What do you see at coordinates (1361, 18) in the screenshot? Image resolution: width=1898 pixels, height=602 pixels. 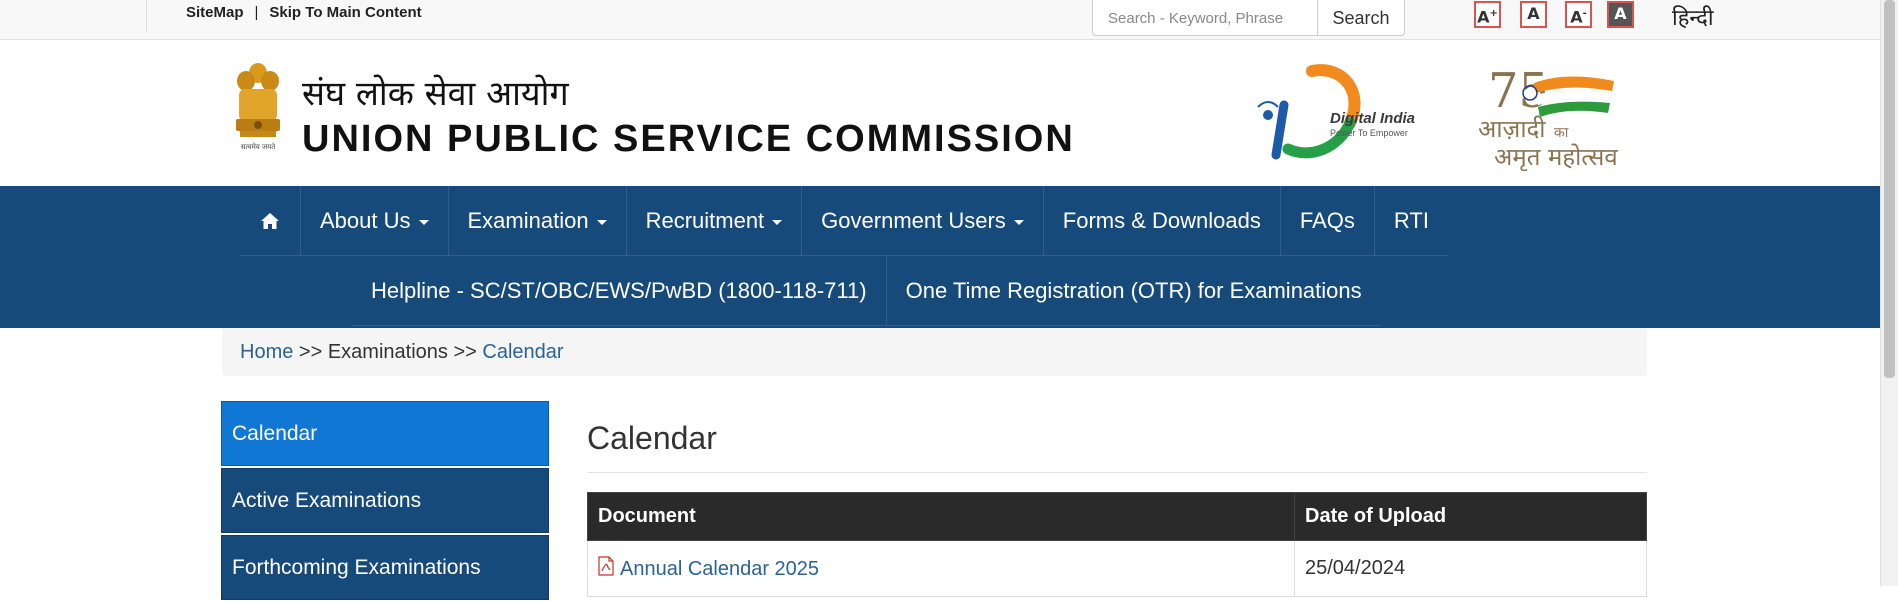 I see `search-button: Search` at bounding box center [1361, 18].